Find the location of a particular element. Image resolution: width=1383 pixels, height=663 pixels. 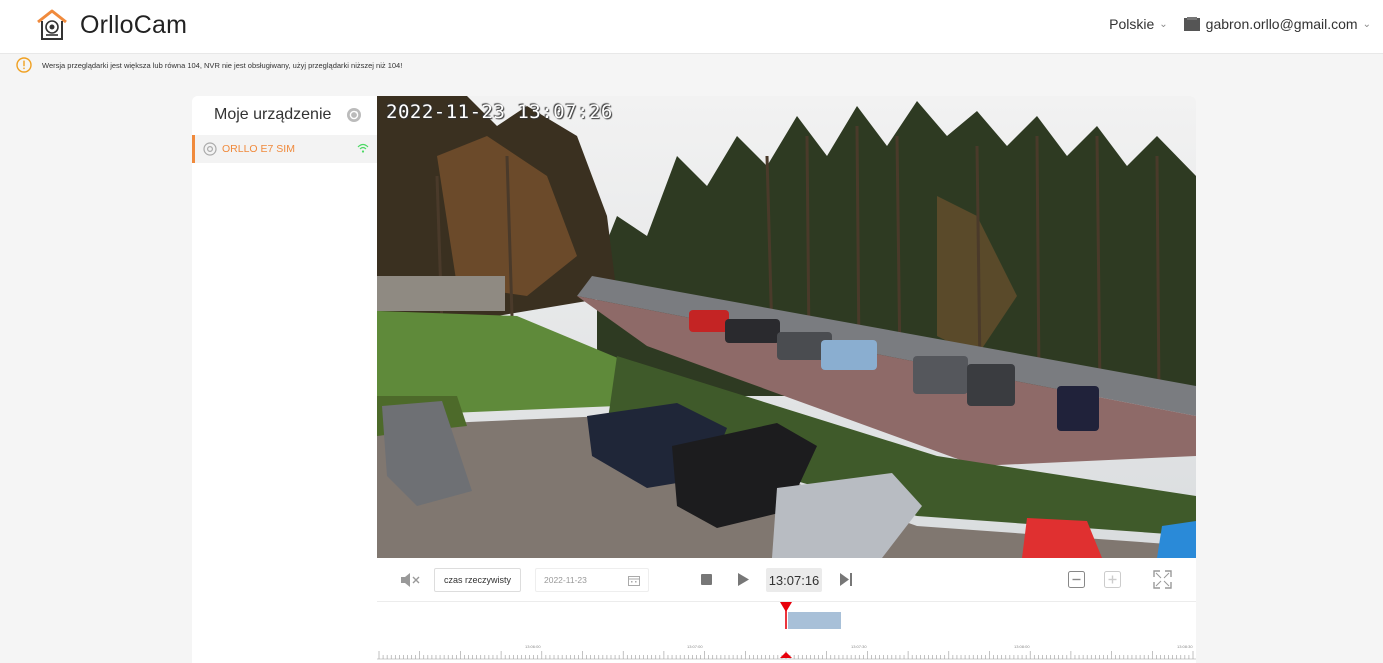

zoom-out-icon is located at coordinates (1076, 579).